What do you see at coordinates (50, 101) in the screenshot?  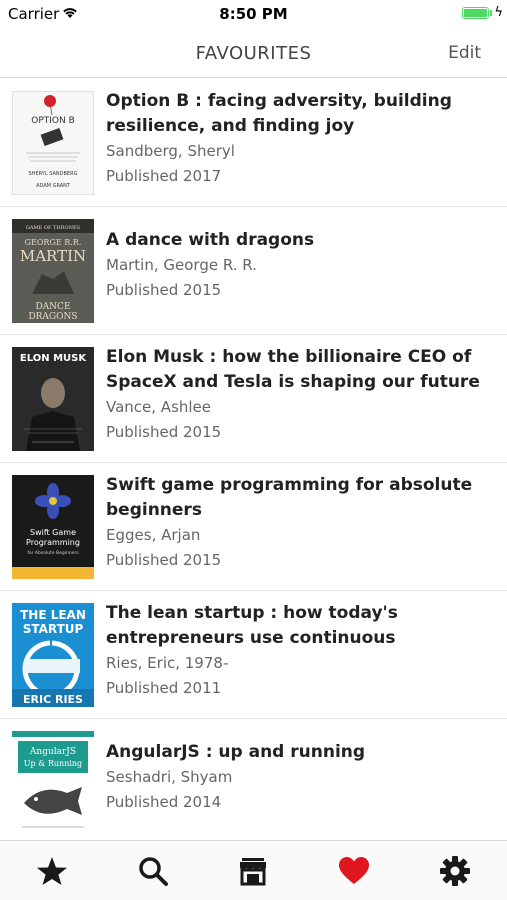 I see `balloon-icon` at bounding box center [50, 101].